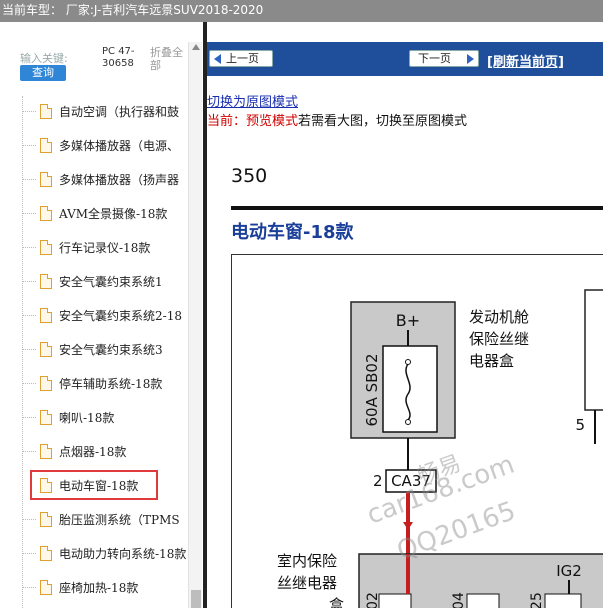 Image resolution: width=603 pixels, height=608 pixels. I want to click on tree-item: 多媒体播放器（扬声器, so click(106, 178).